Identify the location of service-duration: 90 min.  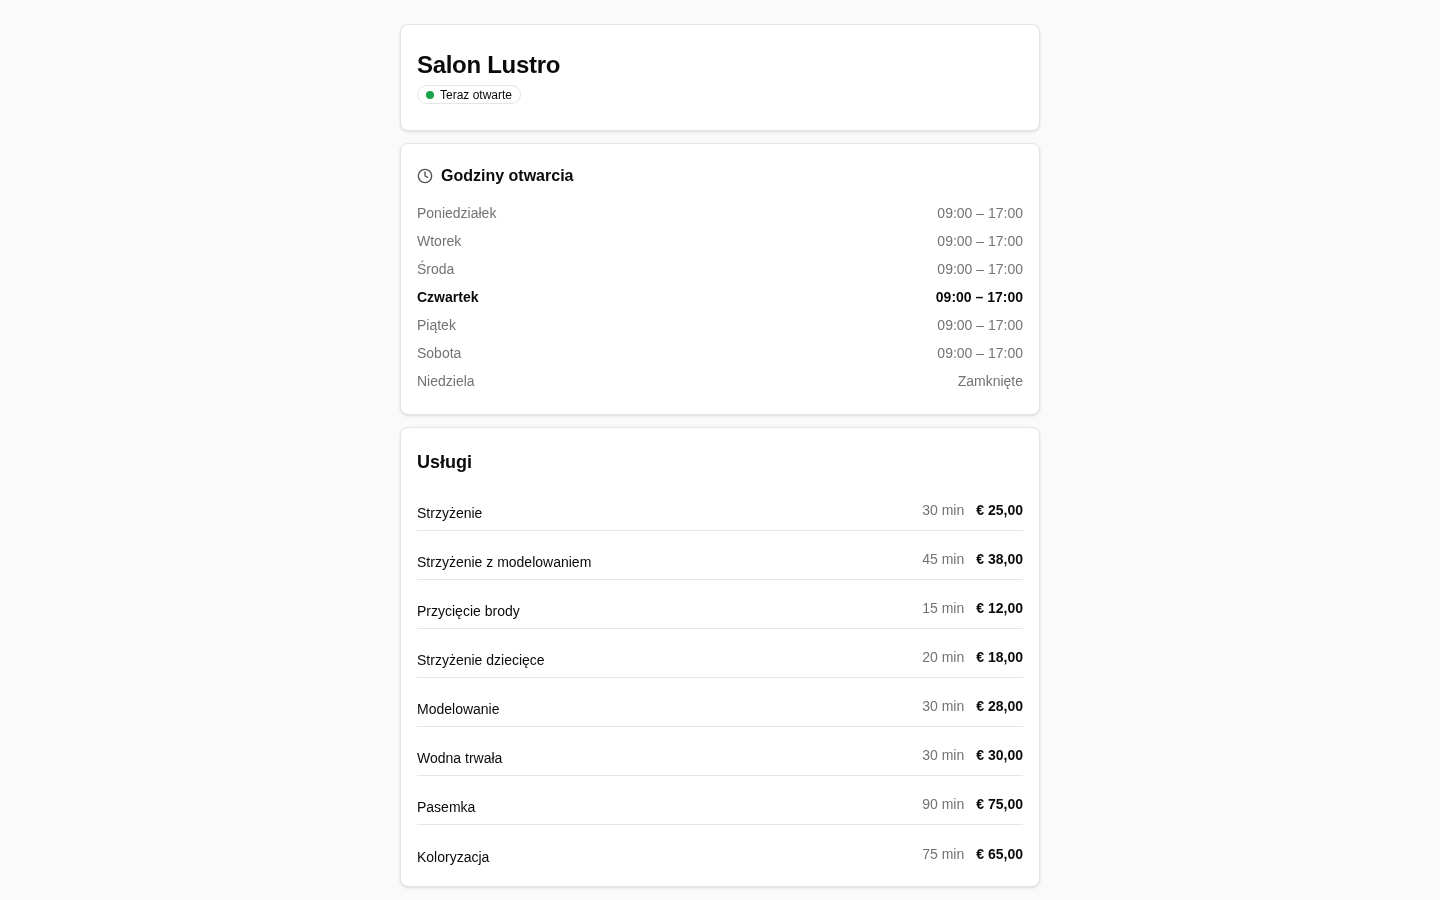
(943, 804).